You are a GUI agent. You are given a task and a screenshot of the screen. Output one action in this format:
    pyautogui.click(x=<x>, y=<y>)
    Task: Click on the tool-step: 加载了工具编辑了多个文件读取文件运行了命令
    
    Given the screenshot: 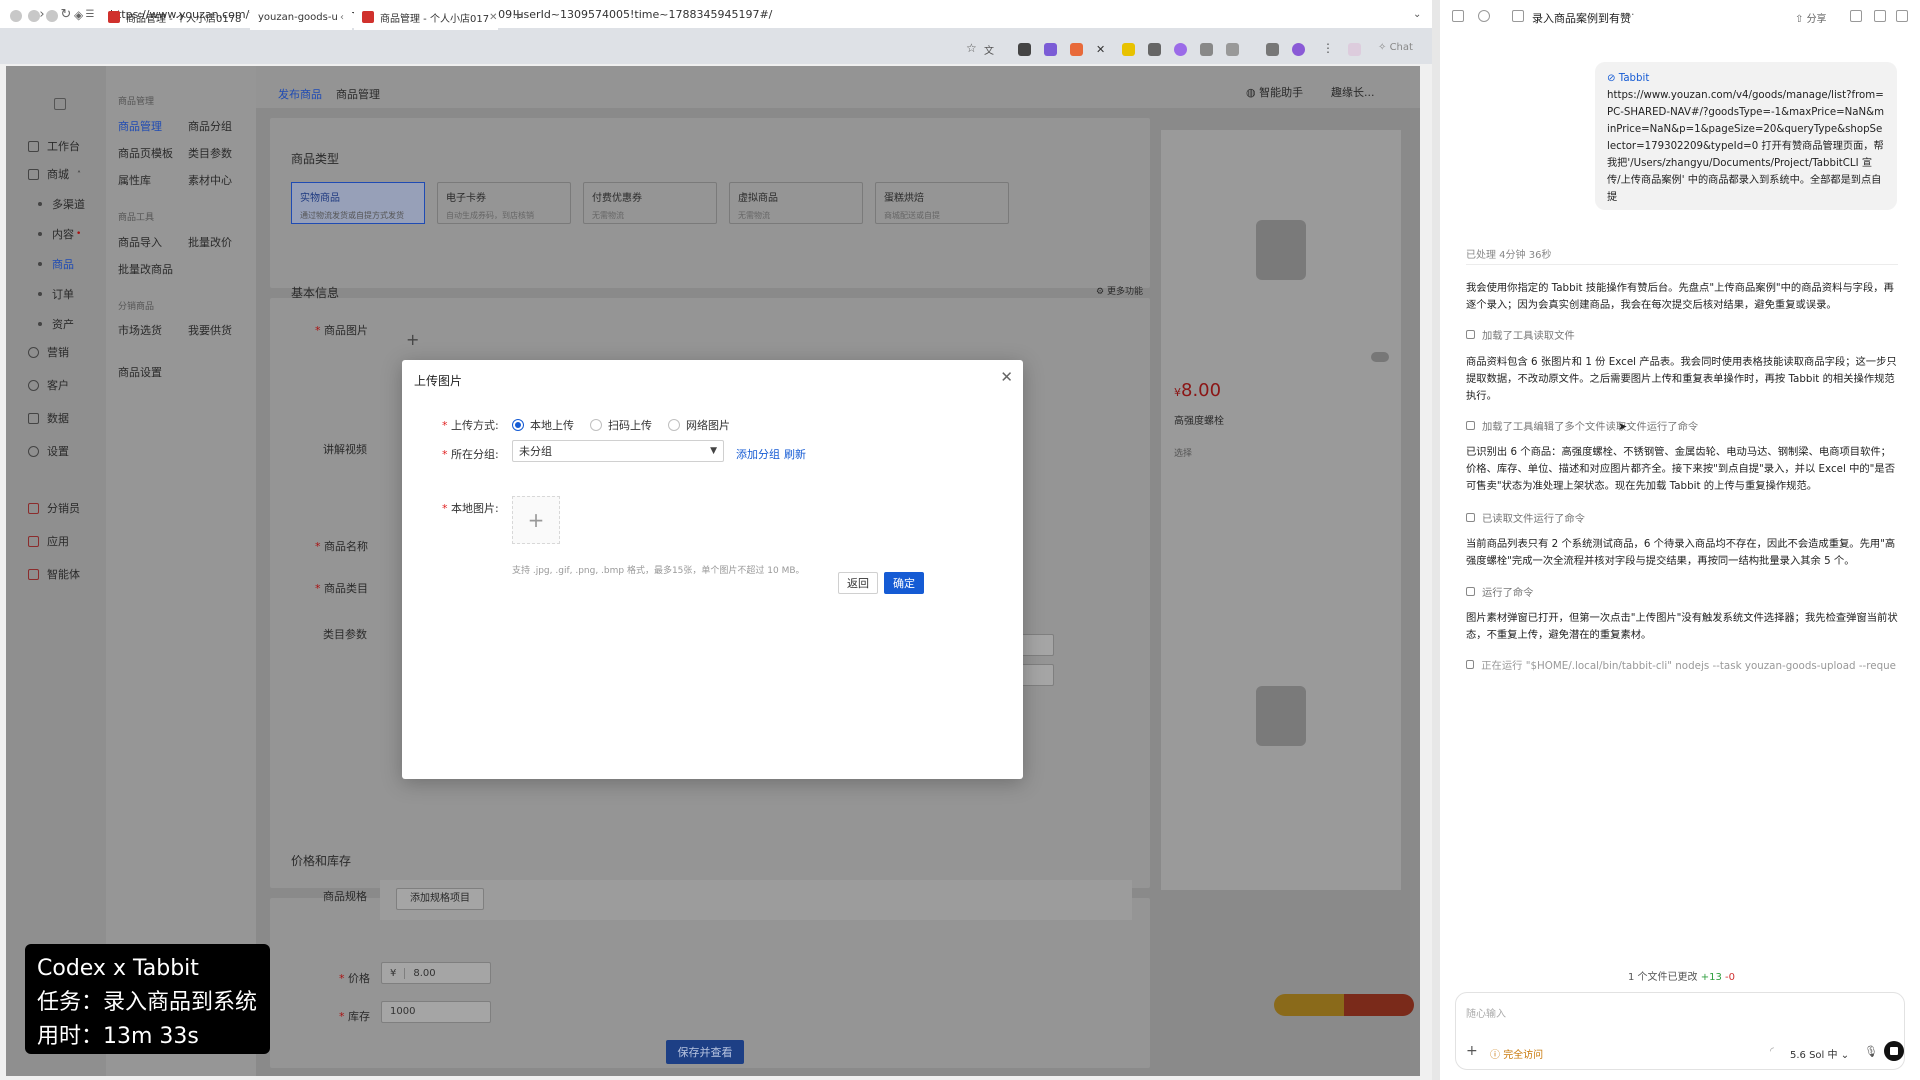 What is the action you would take?
    pyautogui.click(x=1582, y=425)
    